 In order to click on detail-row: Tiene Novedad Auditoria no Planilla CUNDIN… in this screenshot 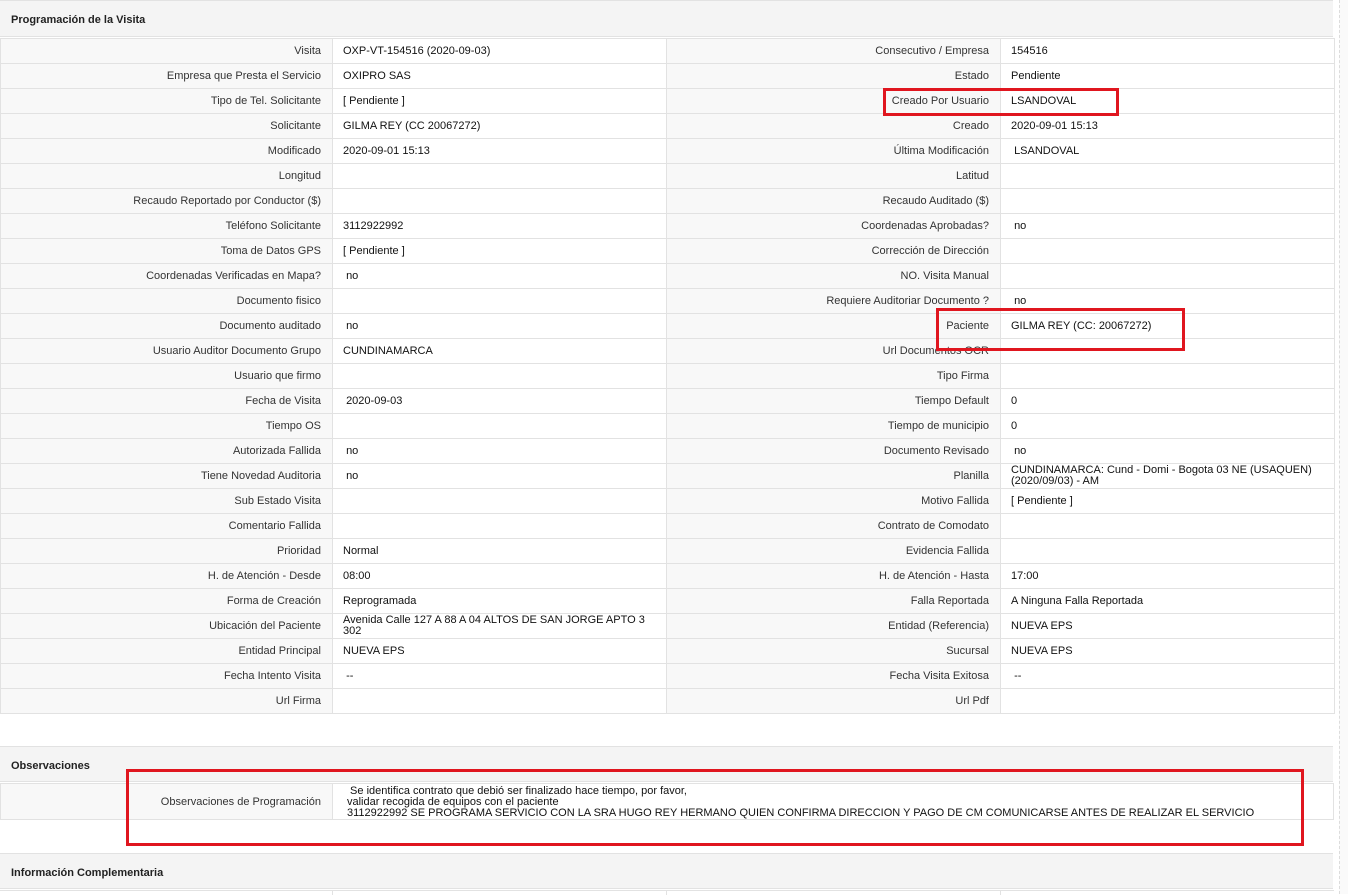, I will do `click(667, 476)`.